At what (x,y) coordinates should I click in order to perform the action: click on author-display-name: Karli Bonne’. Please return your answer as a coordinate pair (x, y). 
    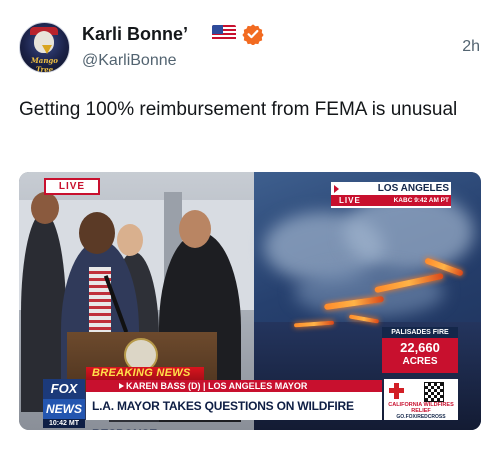
    Looking at the image, I should click on (135, 34).